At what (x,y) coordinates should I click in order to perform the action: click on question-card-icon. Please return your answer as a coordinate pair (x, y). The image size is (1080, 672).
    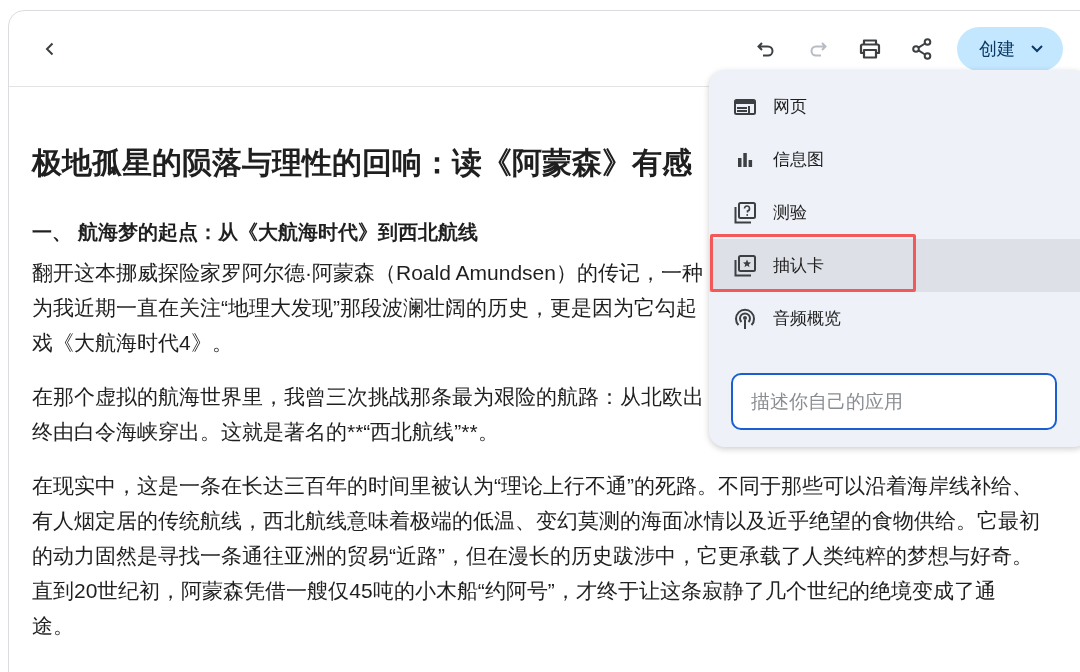
    Looking at the image, I should click on (745, 212).